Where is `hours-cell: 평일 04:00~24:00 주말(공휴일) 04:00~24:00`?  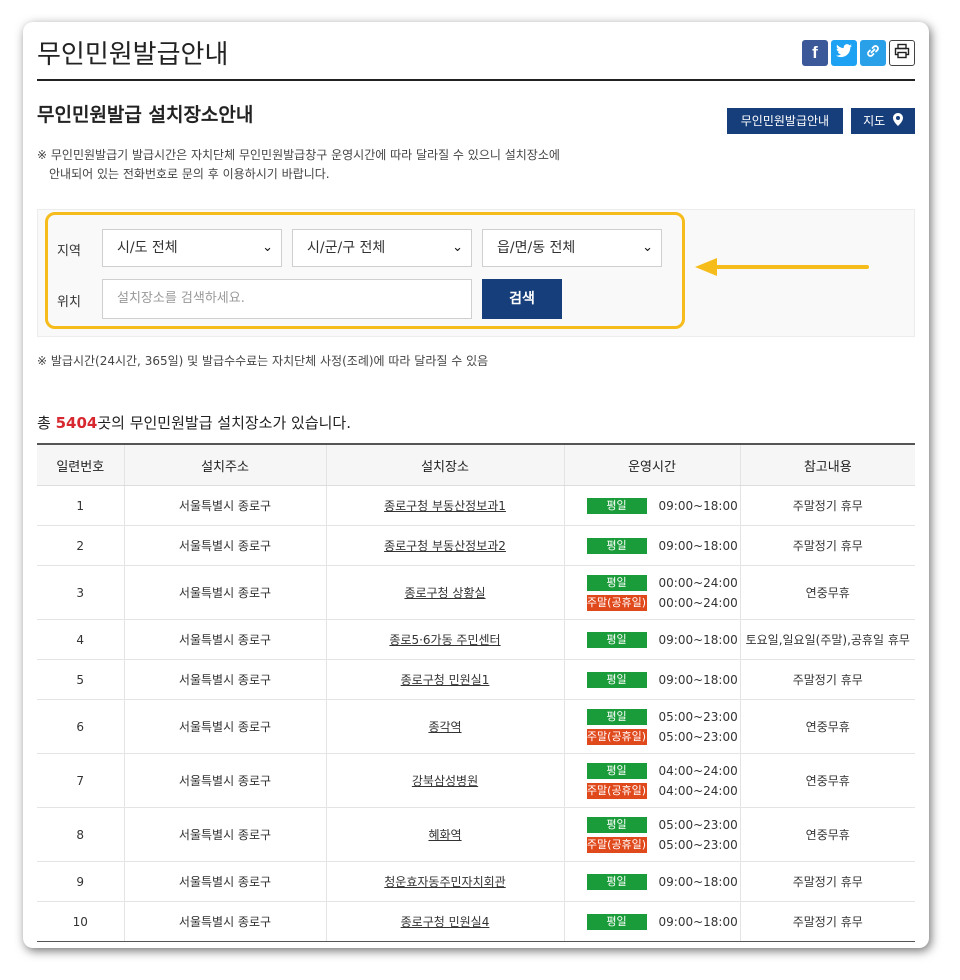 hours-cell: 평일 04:00~24:00 주말(공휴일) 04:00~24:00 is located at coordinates (651, 780).